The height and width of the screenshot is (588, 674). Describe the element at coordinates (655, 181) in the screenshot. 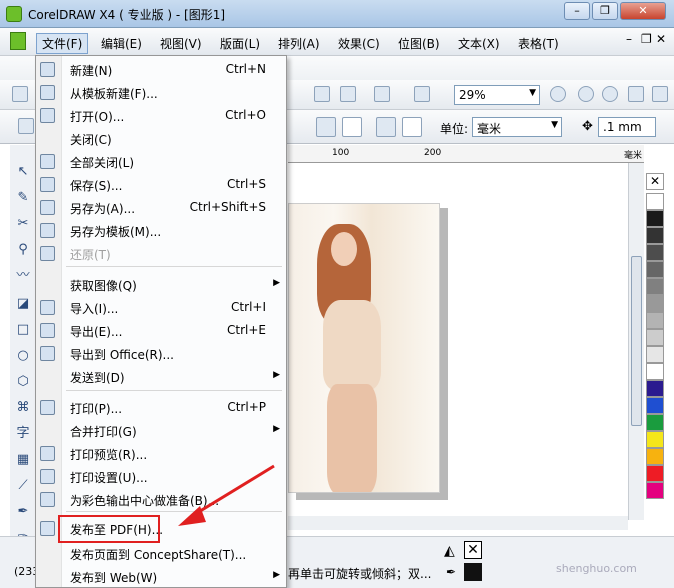

I see `no-color-swatch: ✕` at that location.